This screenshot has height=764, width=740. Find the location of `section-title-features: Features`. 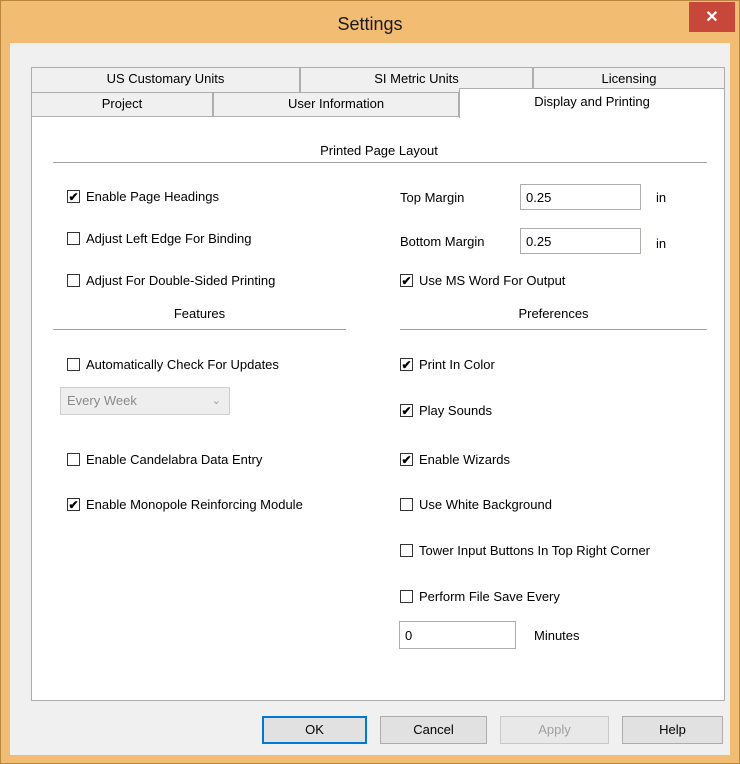

section-title-features: Features is located at coordinates (199, 313).